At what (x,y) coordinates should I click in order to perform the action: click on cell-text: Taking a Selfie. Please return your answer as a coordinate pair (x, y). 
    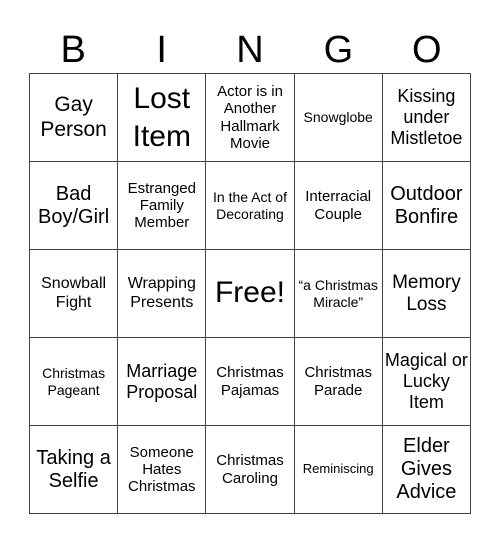
    Looking at the image, I should click on (73, 469).